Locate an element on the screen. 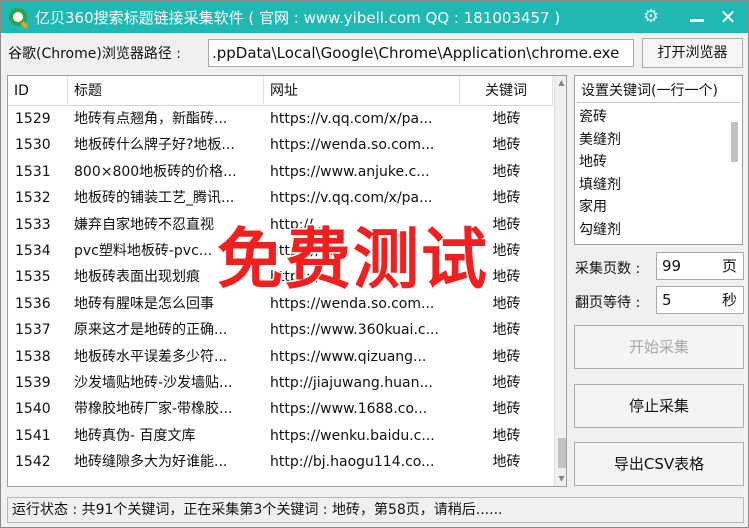 The height and width of the screenshot is (528, 749). column-header-keyword: 关键词 is located at coordinates (506, 91).